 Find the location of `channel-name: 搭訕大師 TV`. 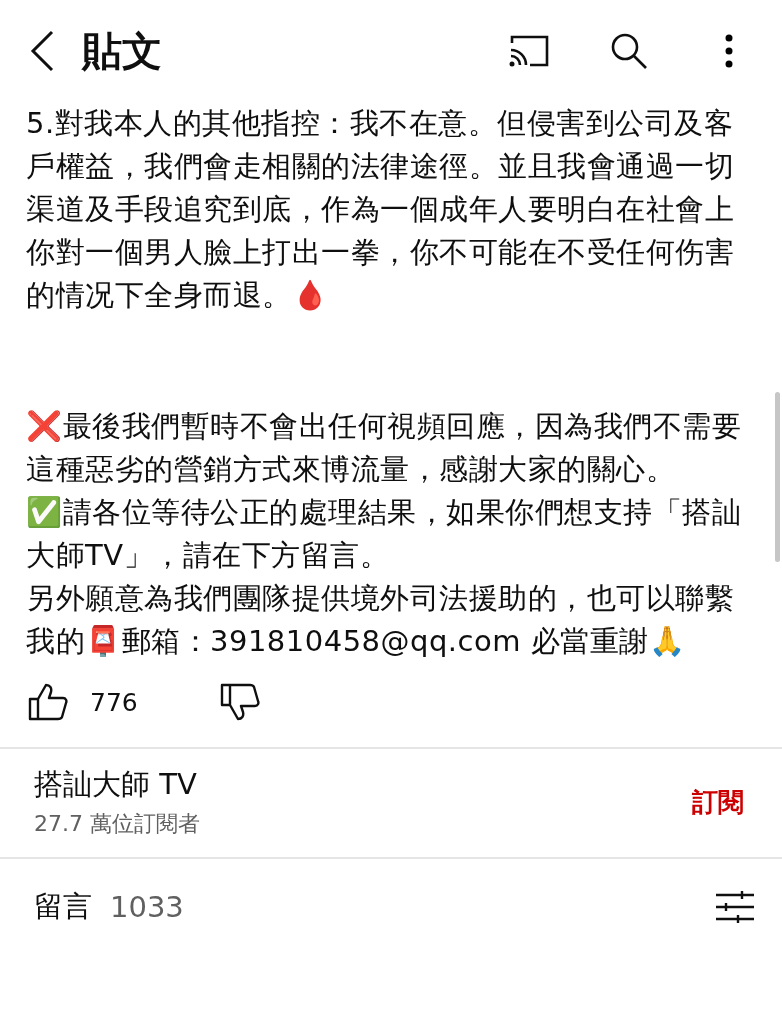

channel-name: 搭訕大師 TV is located at coordinates (361, 785).